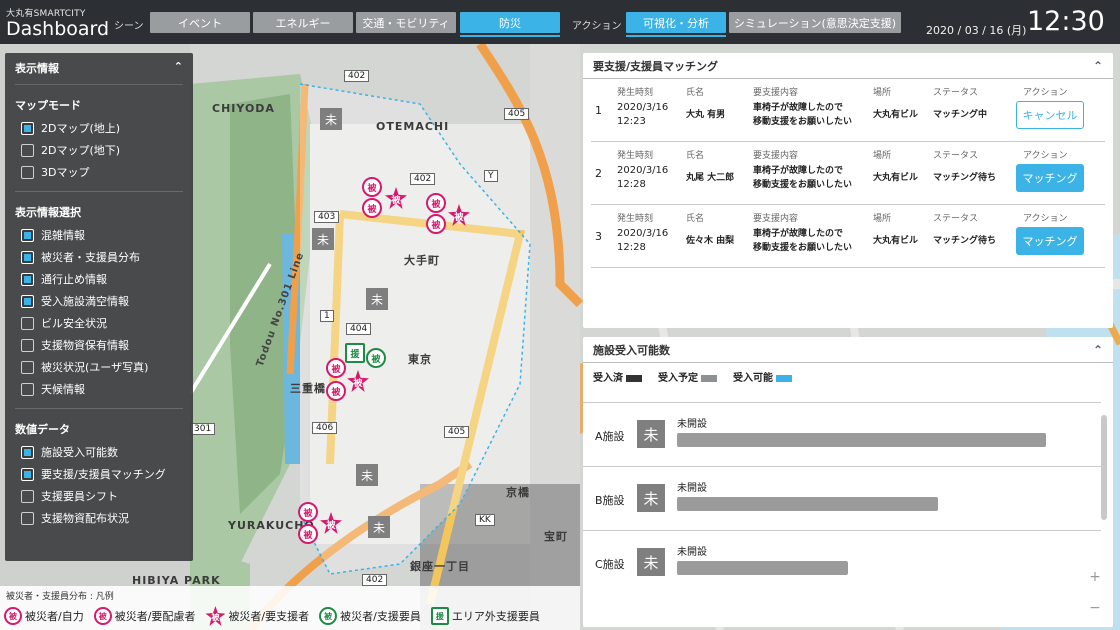 The height and width of the screenshot is (630, 1120). What do you see at coordinates (243, 108) in the screenshot?
I see `map-label-chiyoda: CHIYODA` at bounding box center [243, 108].